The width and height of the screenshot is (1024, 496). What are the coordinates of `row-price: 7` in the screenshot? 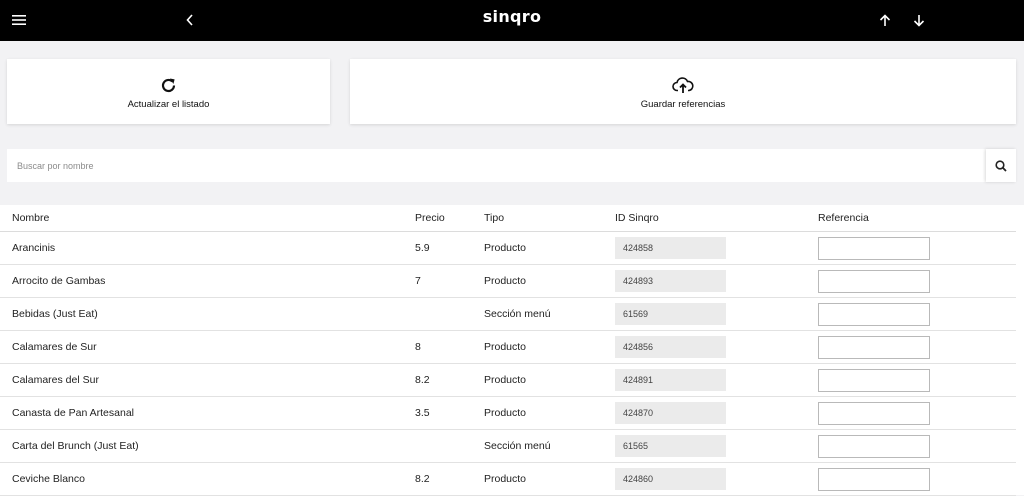 It's located at (418, 281).